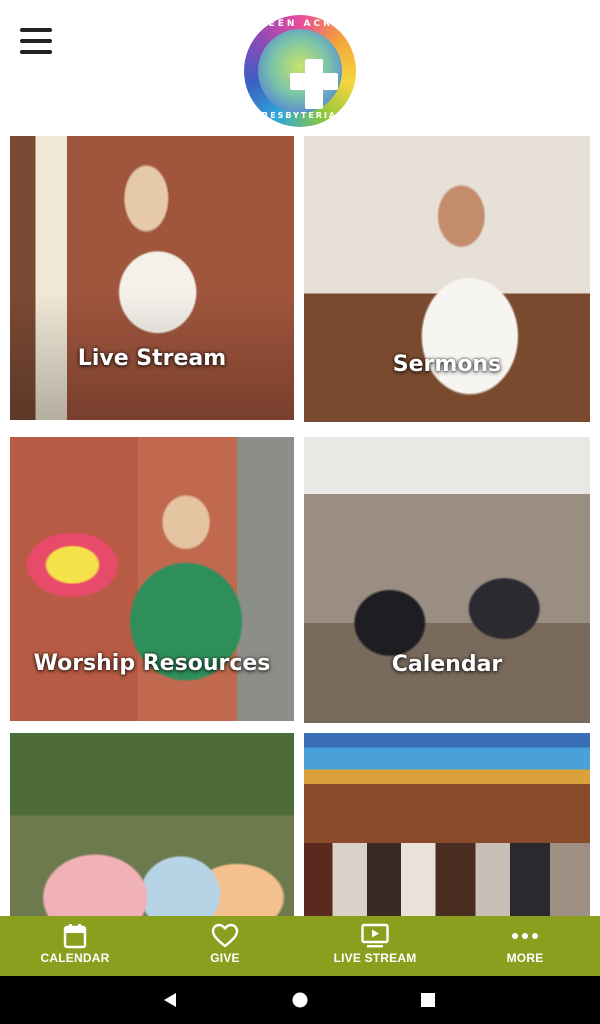 The height and width of the screenshot is (1024, 600). What do you see at coordinates (525, 936) in the screenshot?
I see `more-dots-icon` at bounding box center [525, 936].